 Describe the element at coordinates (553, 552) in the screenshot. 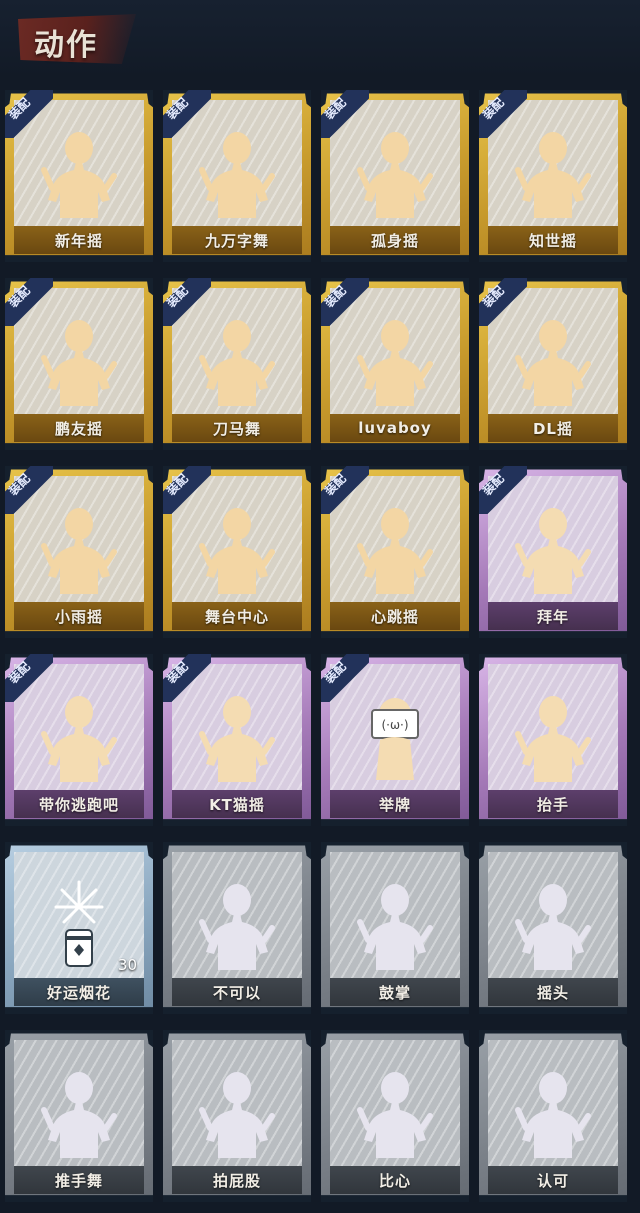

I see `emote-card: 拜年 装配` at that location.